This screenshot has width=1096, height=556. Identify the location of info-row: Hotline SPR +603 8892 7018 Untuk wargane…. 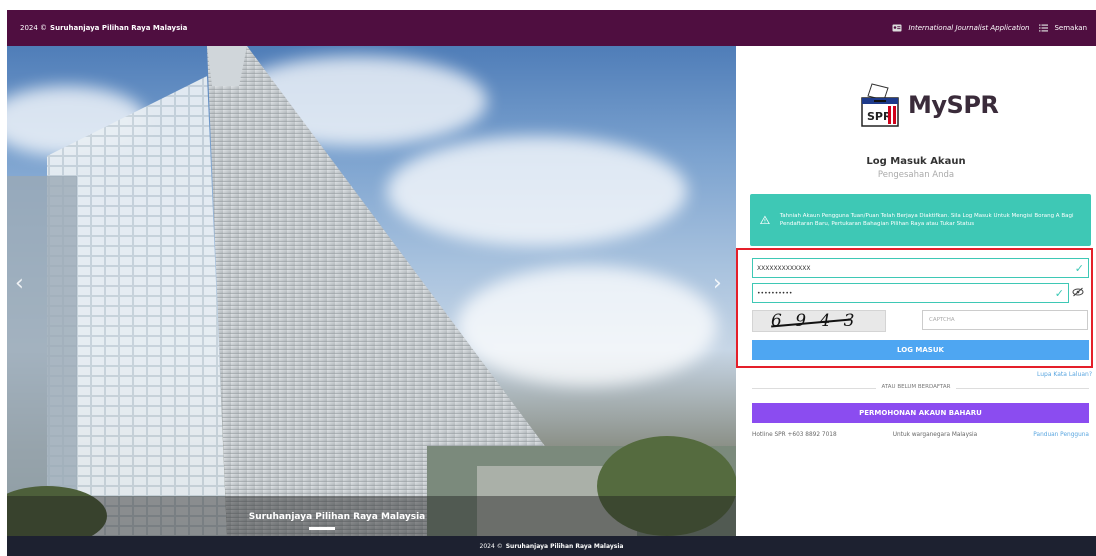
(920, 435).